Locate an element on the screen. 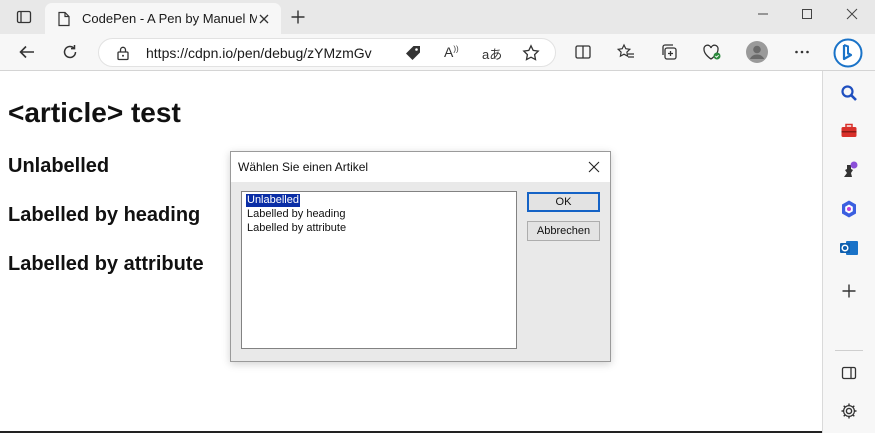  edge-sidebar is located at coordinates (848, 252).